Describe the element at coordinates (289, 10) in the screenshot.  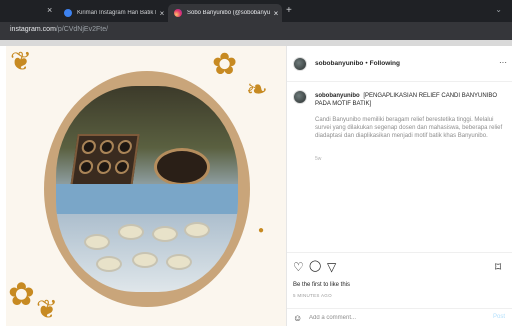
I see `new-tab-button: +` at that location.